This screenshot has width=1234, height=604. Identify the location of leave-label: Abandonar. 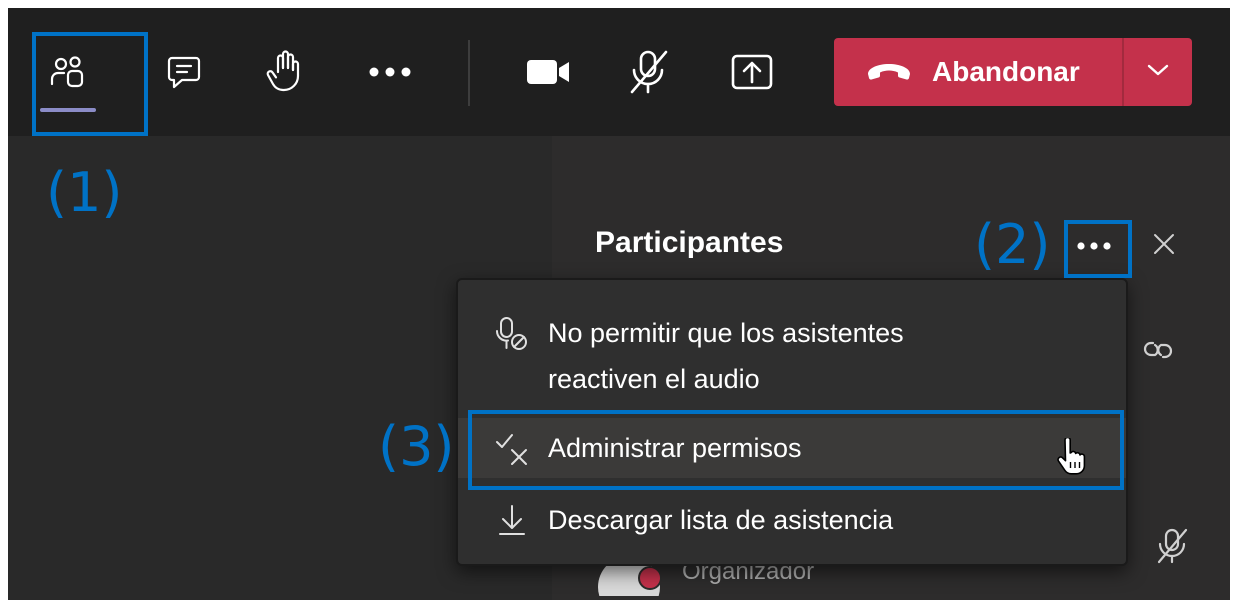
(1006, 71).